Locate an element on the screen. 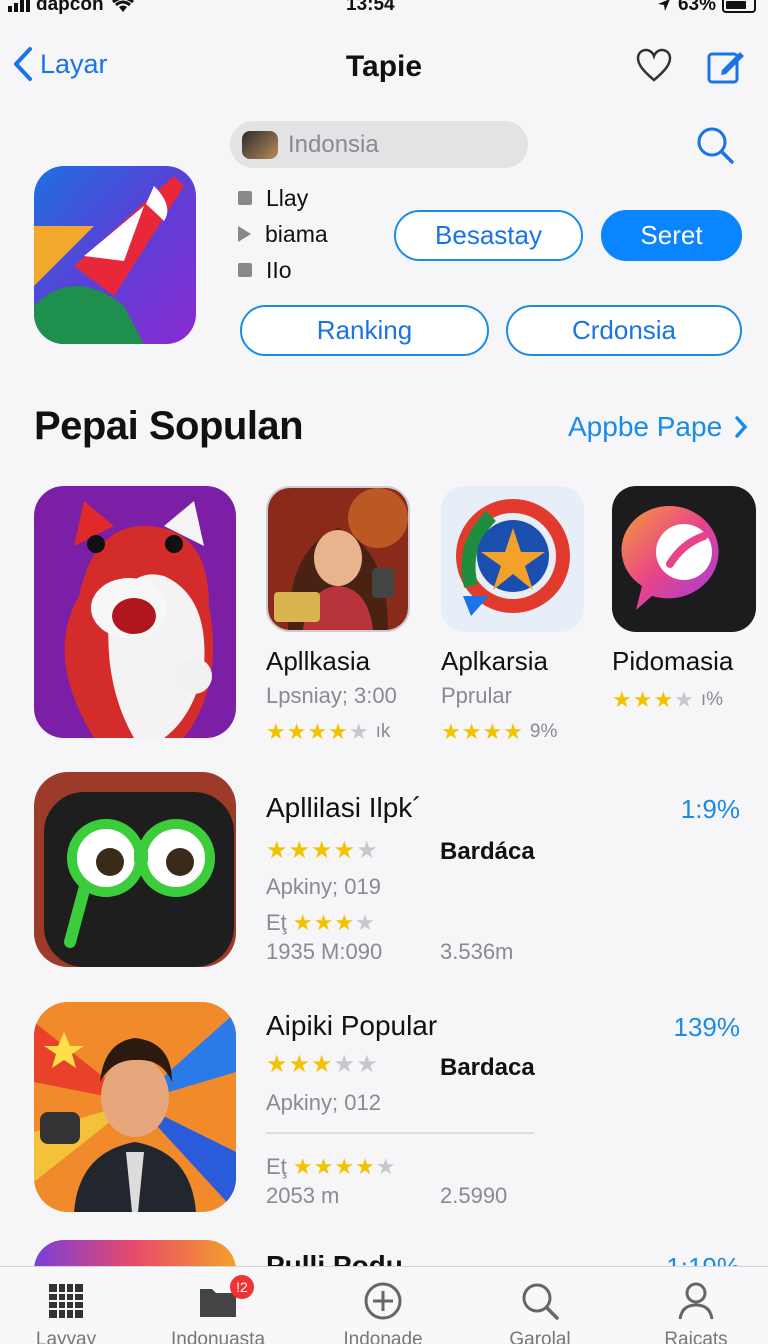 This screenshot has width=768, height=1344. tab-garolal: Garolal is located at coordinates (540, 1312).